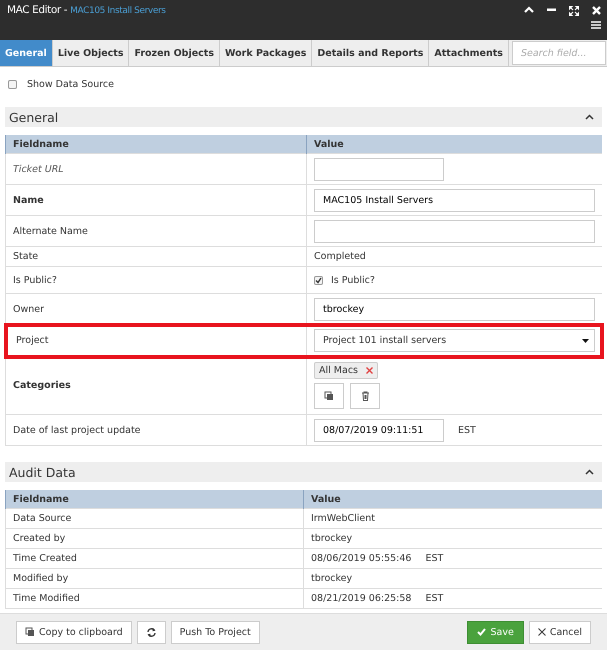 This screenshot has height=650, width=607. I want to click on table-cell: 08/06/2019 05:55:46, so click(361, 558).